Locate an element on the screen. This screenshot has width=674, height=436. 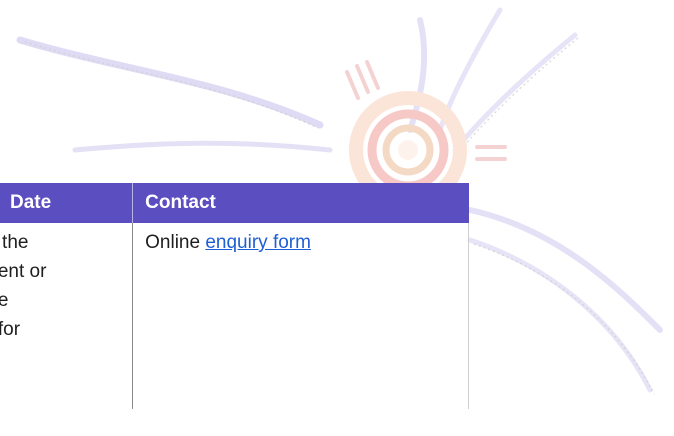
header-date-label: Date is located at coordinates (31, 202).